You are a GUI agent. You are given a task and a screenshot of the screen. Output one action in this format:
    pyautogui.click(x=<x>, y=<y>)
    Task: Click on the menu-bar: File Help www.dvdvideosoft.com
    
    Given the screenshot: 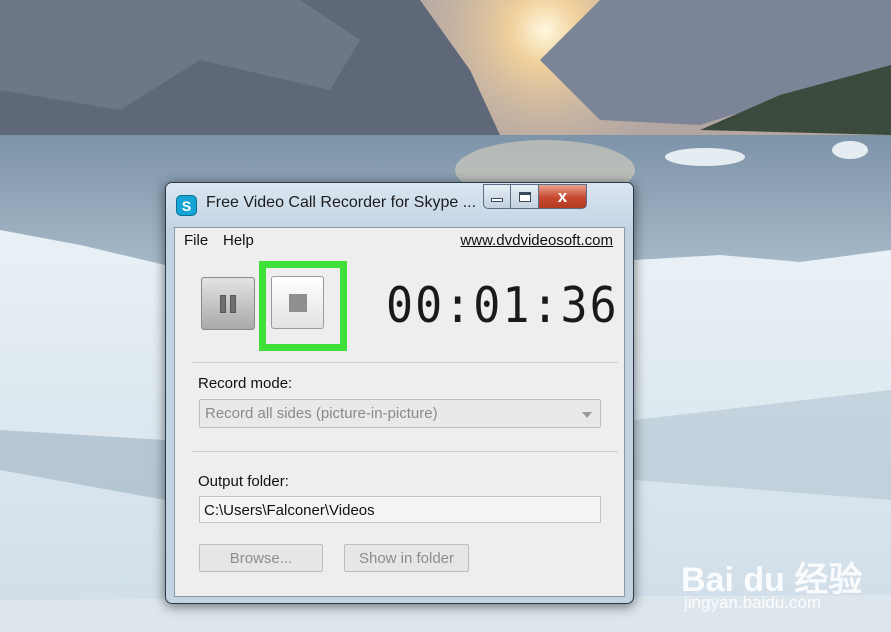 What is the action you would take?
    pyautogui.click(x=399, y=240)
    